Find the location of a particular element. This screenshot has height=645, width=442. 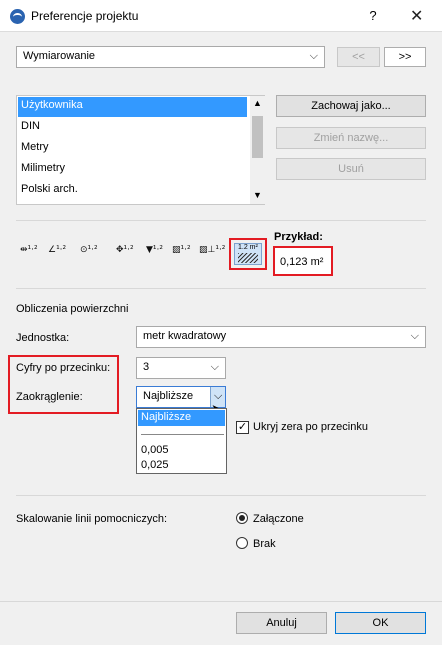

scrollbar-thumb is located at coordinates (257, 137).